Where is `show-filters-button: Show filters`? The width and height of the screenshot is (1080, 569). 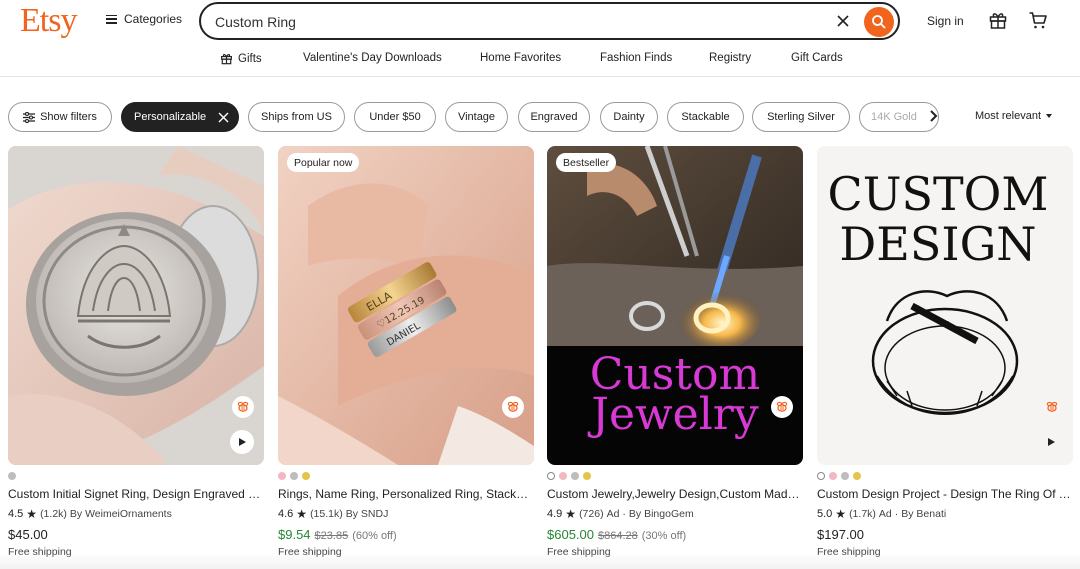 show-filters-button: Show filters is located at coordinates (60, 117).